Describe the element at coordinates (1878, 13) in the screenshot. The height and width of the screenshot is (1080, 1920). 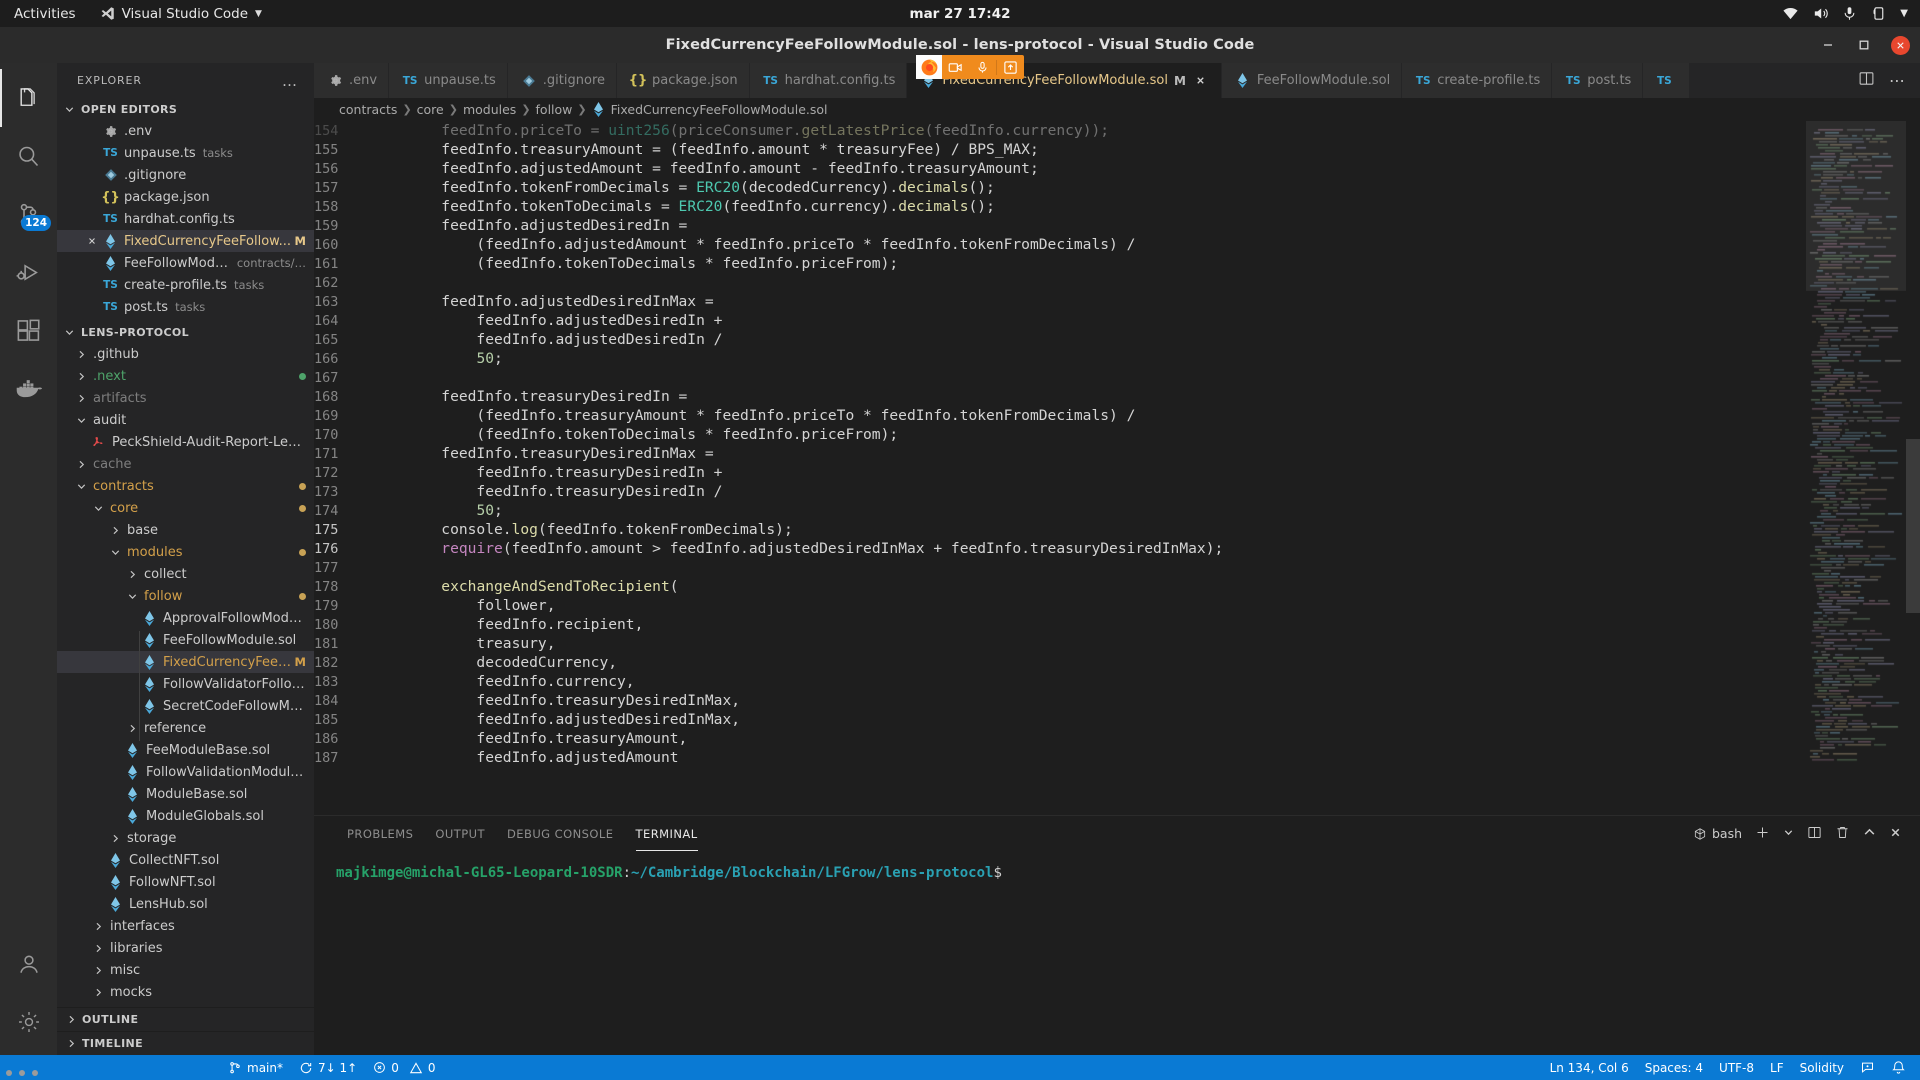
I see `battery-icon` at that location.